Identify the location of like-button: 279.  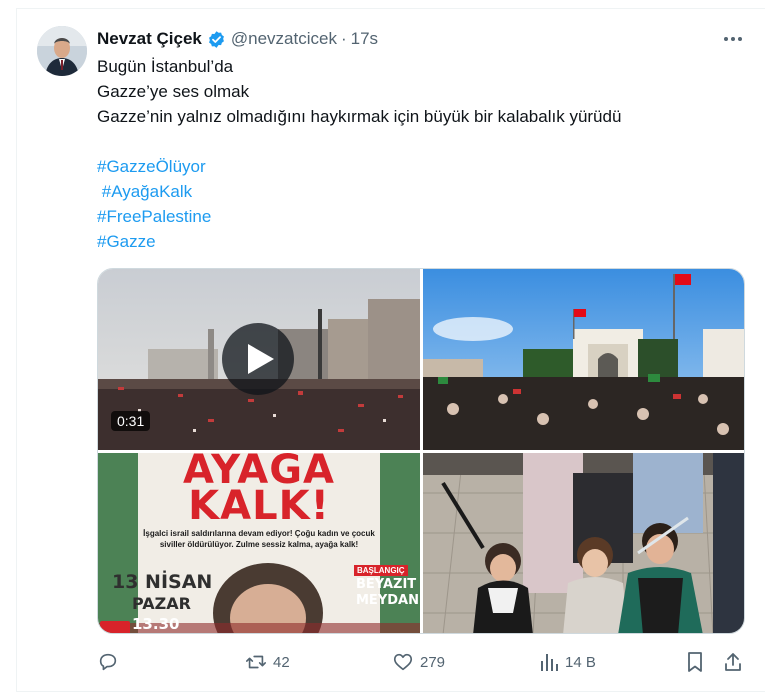
(418, 662).